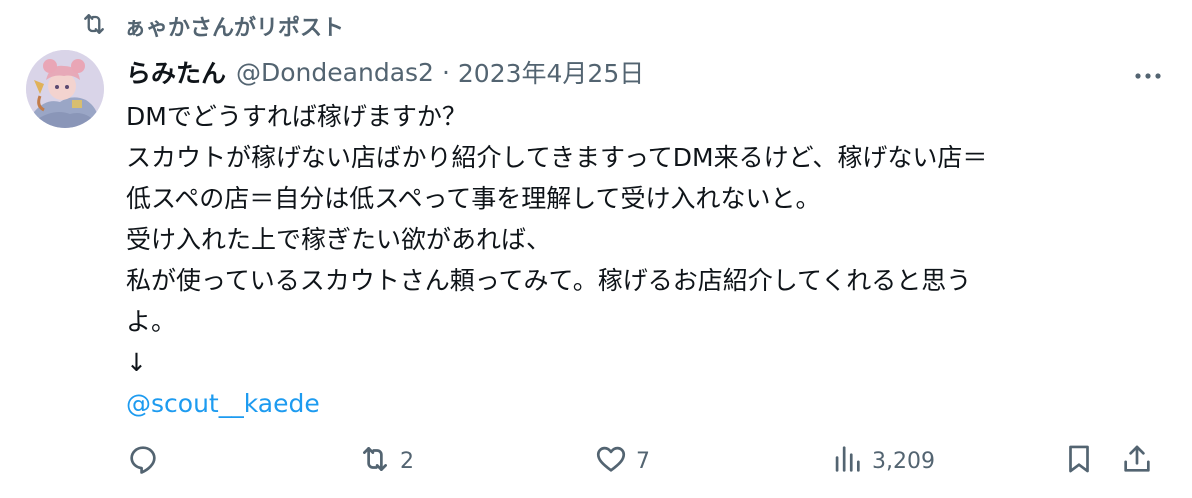 This screenshot has height=498, width=1192. Describe the element at coordinates (646, 72) in the screenshot. I see `tweet-header: らみたん @Dondeandas2 · 2023年4月25日` at that location.